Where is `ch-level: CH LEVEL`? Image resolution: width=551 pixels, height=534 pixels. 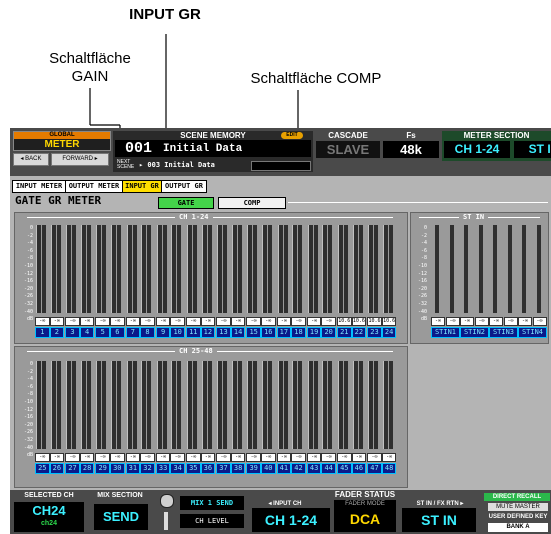
ch-level: CH LEVEL is located at coordinates (212, 521).